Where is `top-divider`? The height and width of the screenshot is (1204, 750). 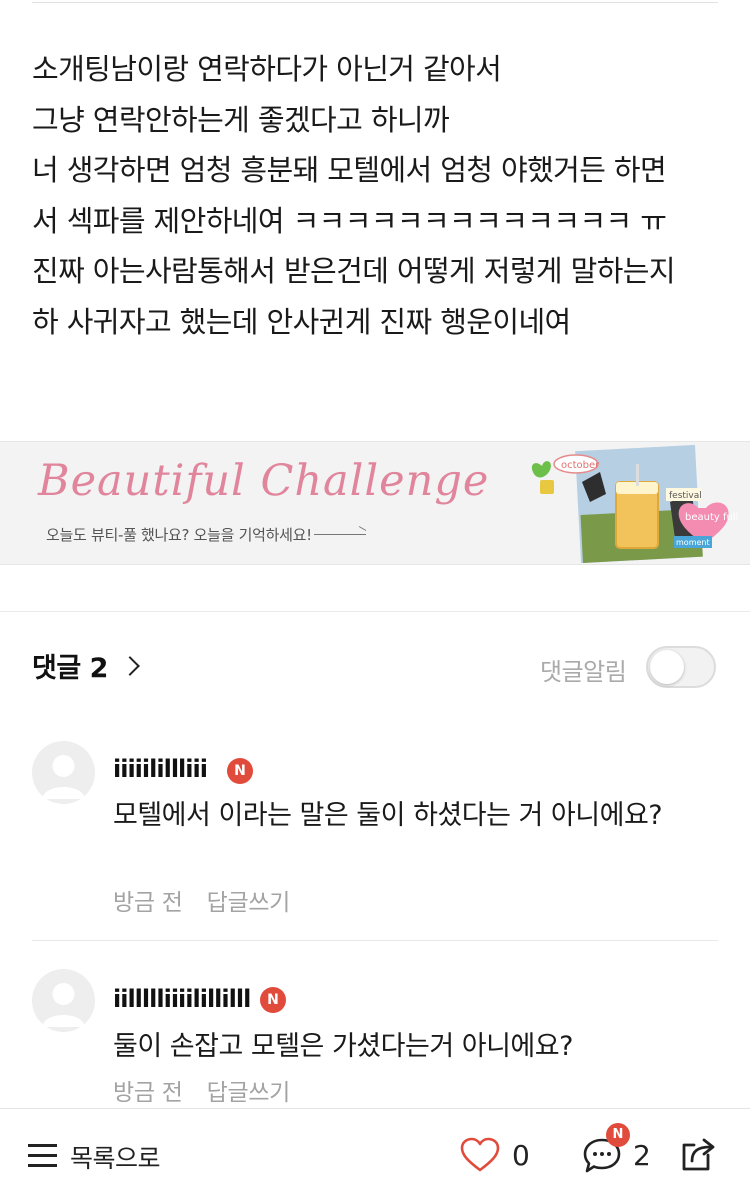 top-divider is located at coordinates (375, 2).